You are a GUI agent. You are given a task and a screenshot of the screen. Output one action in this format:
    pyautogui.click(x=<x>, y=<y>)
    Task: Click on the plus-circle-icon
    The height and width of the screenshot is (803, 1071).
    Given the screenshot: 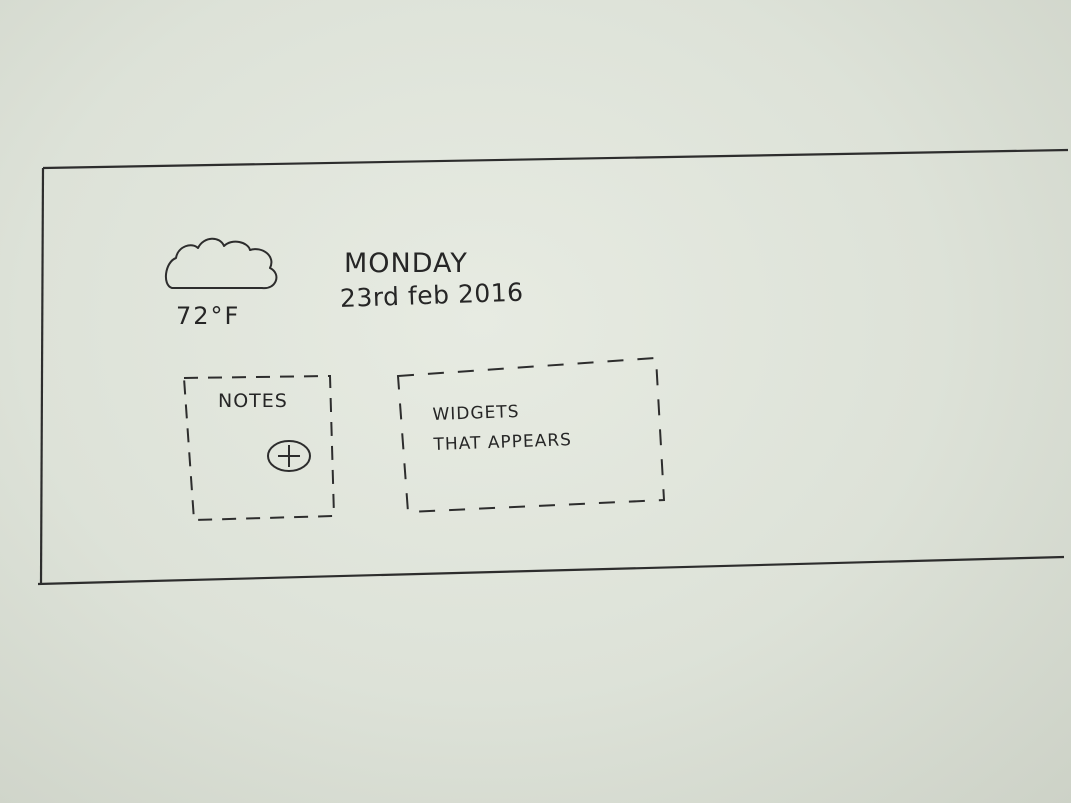 What is the action you would take?
    pyautogui.click(x=289, y=456)
    